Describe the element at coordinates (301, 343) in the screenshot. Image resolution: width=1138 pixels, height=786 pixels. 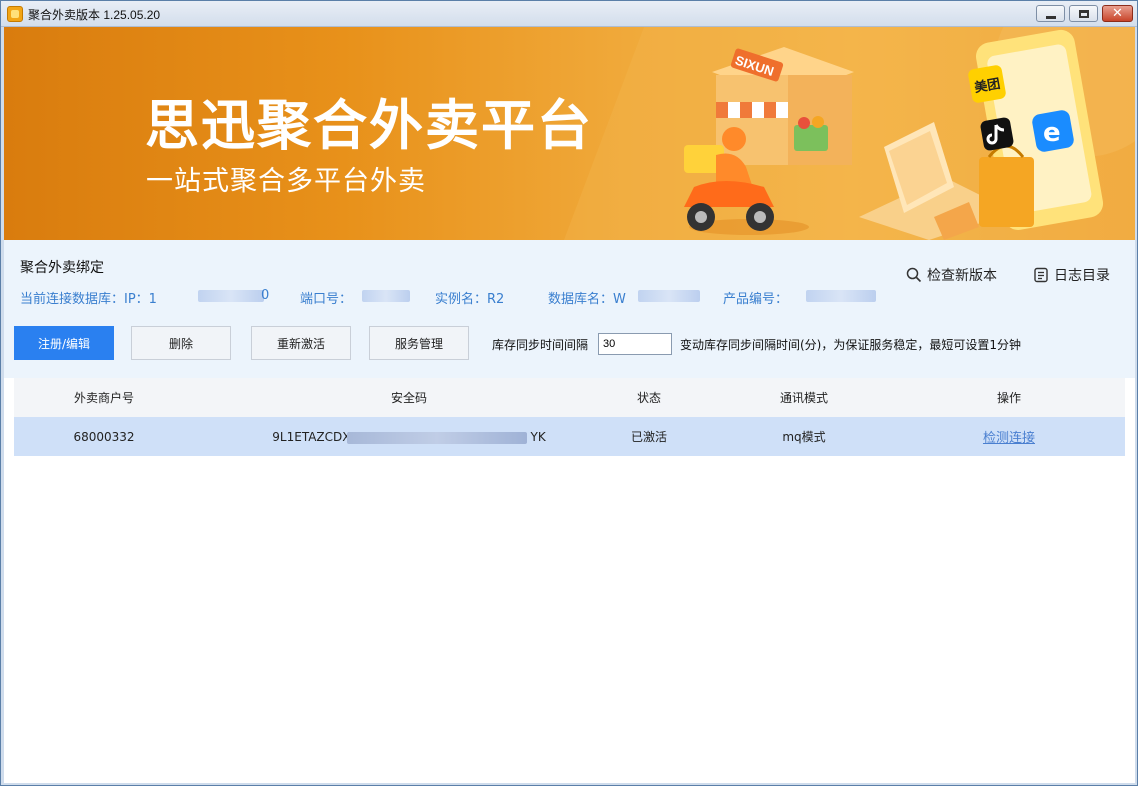
I see `reactivate-button: 重新激活` at that location.